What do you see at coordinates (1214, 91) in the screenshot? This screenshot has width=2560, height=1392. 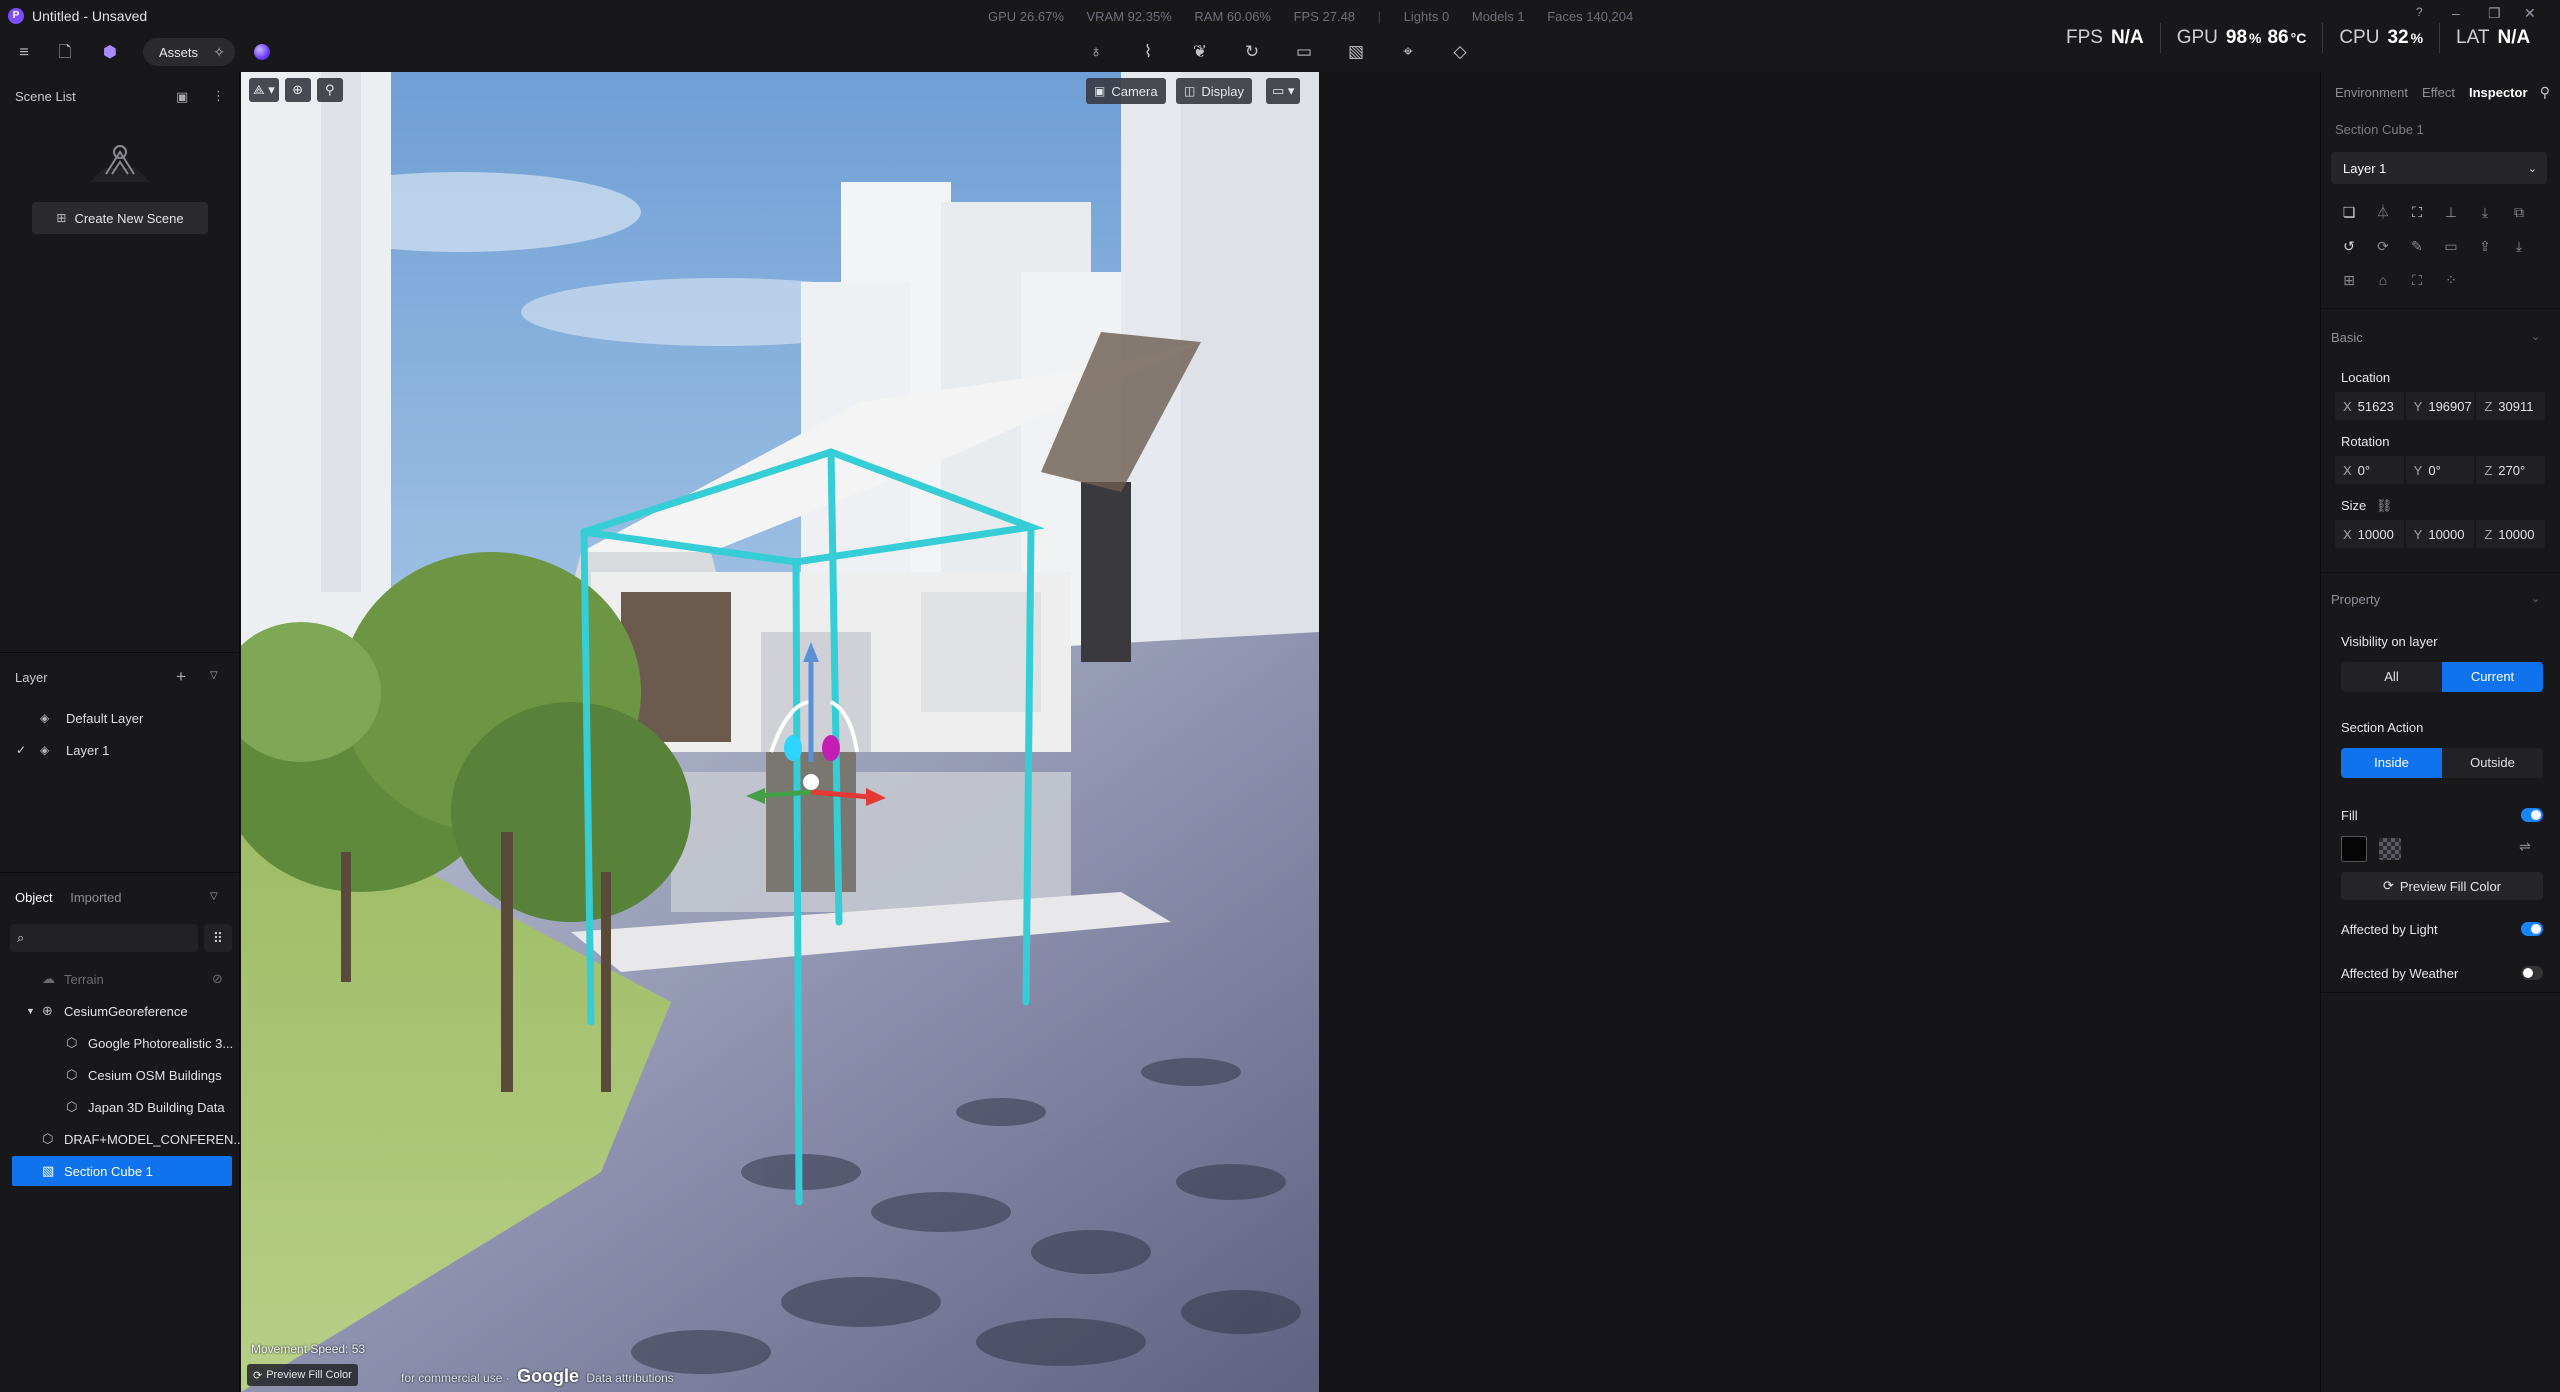 I see `display-button: ◫ Display` at bounding box center [1214, 91].